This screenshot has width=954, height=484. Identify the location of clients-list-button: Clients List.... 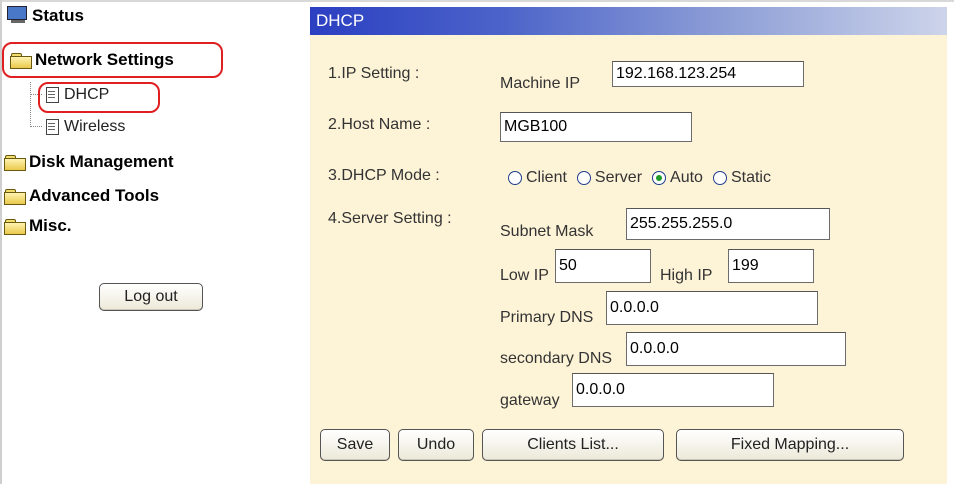
(573, 445).